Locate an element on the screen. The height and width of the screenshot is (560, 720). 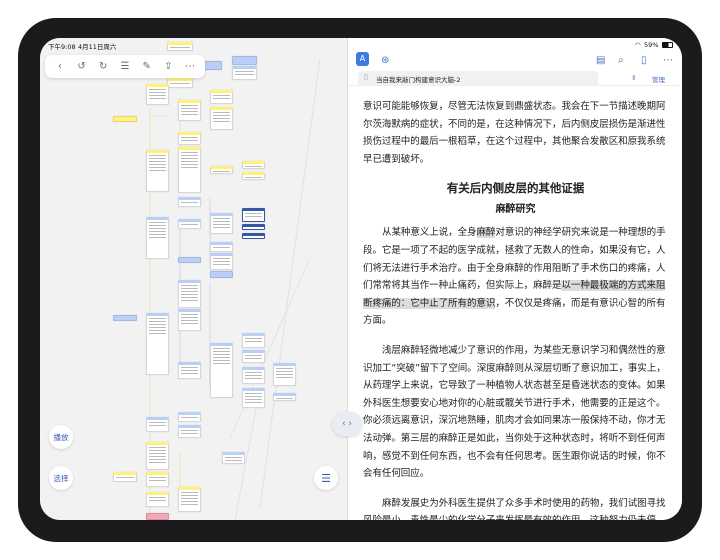
annotation-icon: ⊛ is located at coordinates (385, 60).